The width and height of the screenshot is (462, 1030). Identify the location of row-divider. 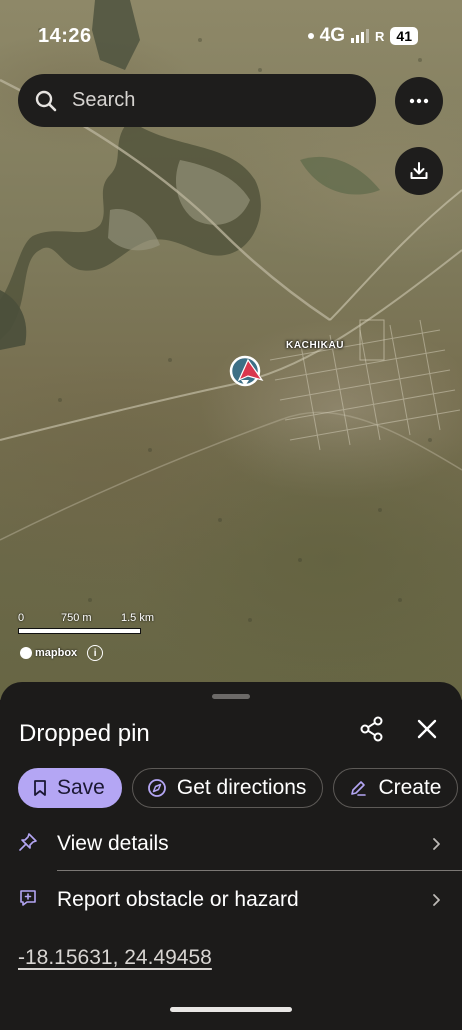
(259, 870).